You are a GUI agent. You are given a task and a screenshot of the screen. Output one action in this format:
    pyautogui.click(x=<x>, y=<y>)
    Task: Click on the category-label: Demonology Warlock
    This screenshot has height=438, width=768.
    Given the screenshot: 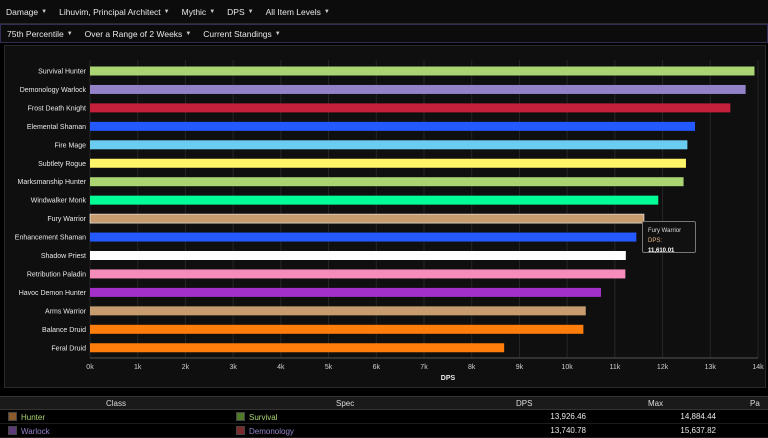 What is the action you would take?
    pyautogui.click(x=53, y=90)
    